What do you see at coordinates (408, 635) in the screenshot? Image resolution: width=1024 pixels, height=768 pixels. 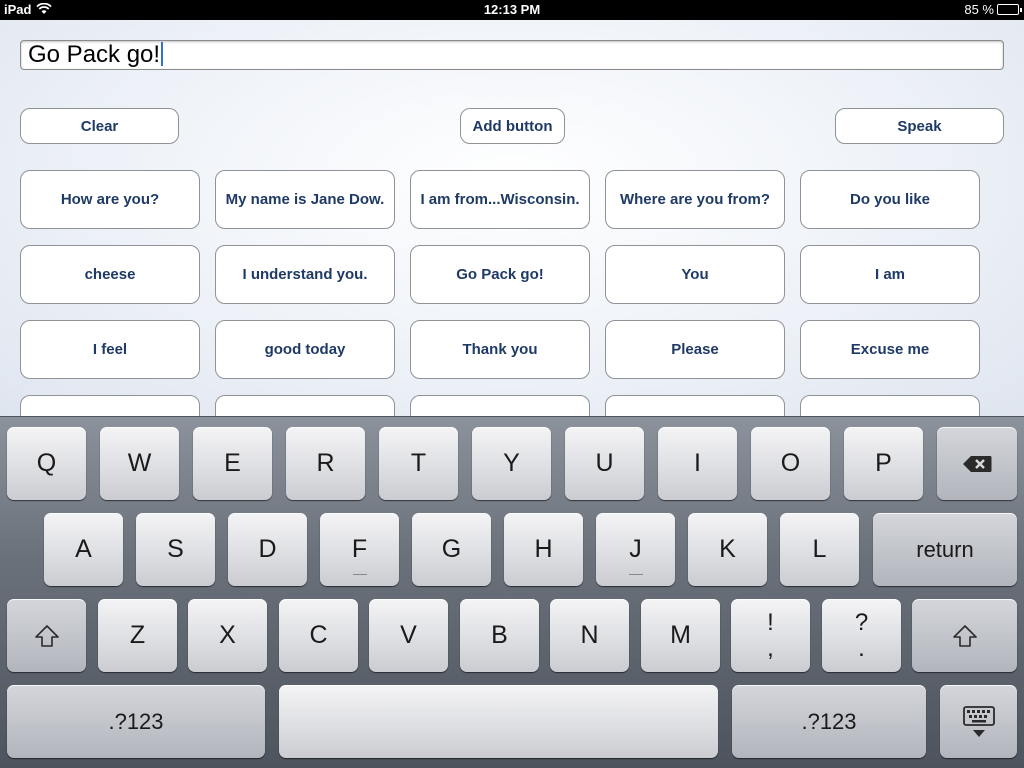 I see `key-v: V` at bounding box center [408, 635].